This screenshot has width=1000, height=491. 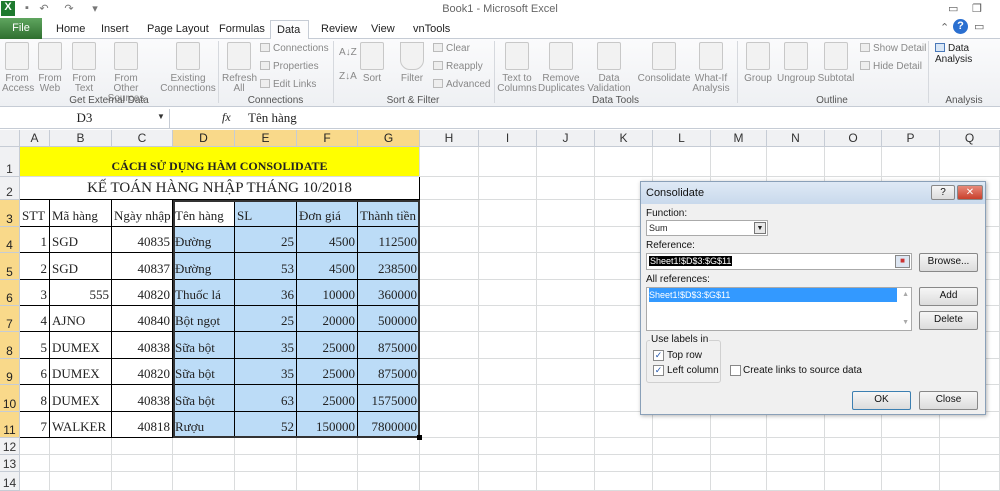 What do you see at coordinates (970, 192) in the screenshot?
I see `close-dialog-button: ✕` at bounding box center [970, 192].